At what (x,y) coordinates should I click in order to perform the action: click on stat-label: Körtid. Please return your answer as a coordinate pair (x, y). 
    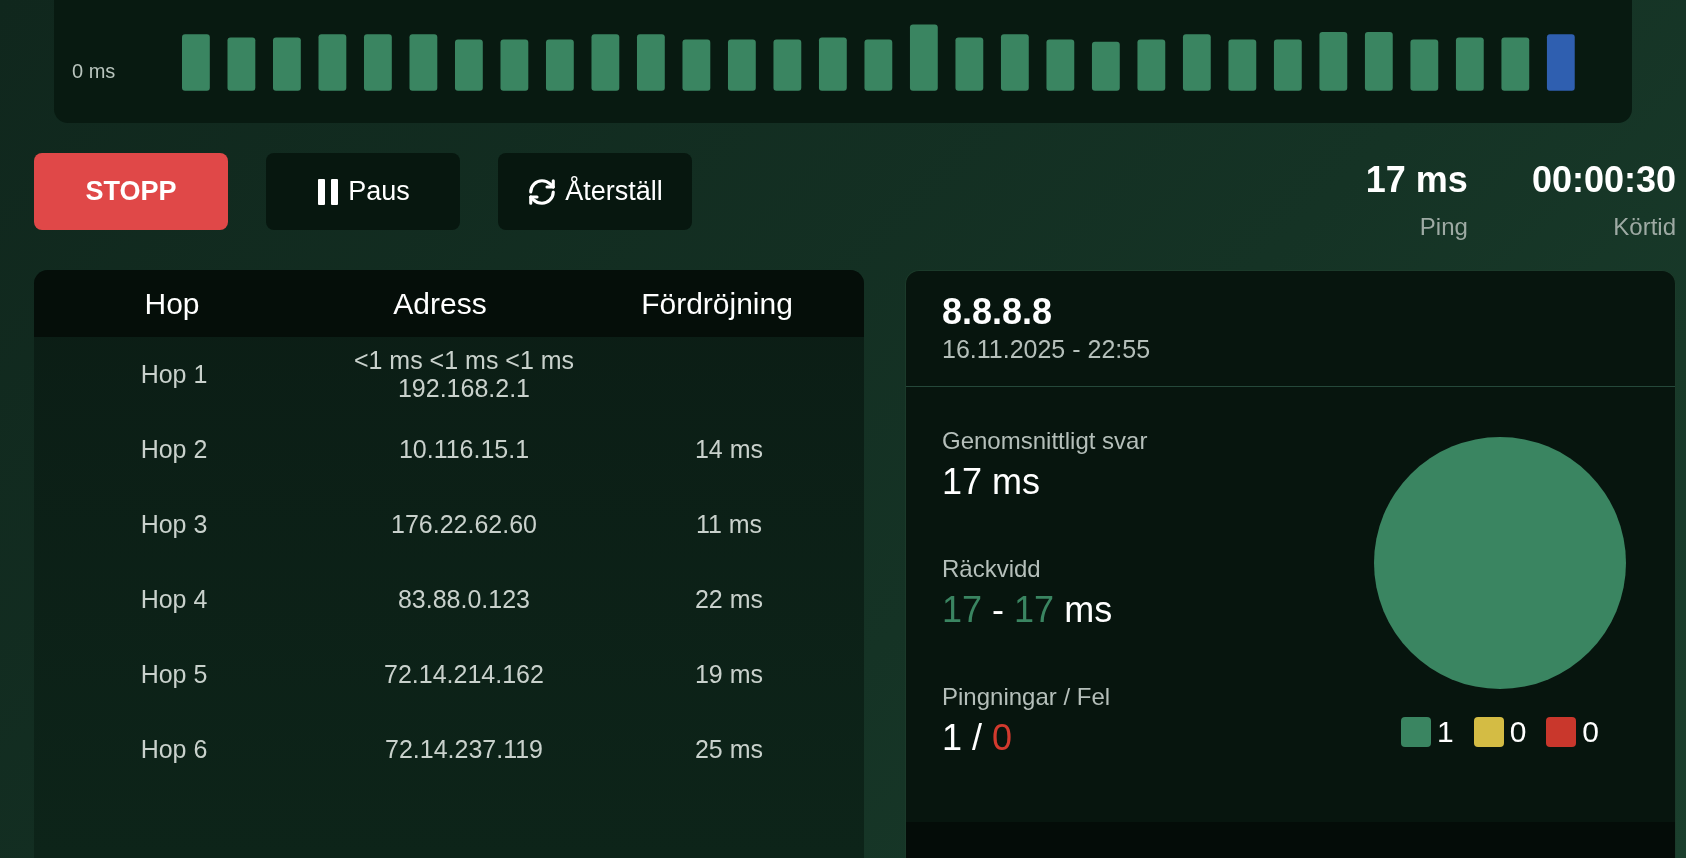
    Looking at the image, I should click on (1644, 227).